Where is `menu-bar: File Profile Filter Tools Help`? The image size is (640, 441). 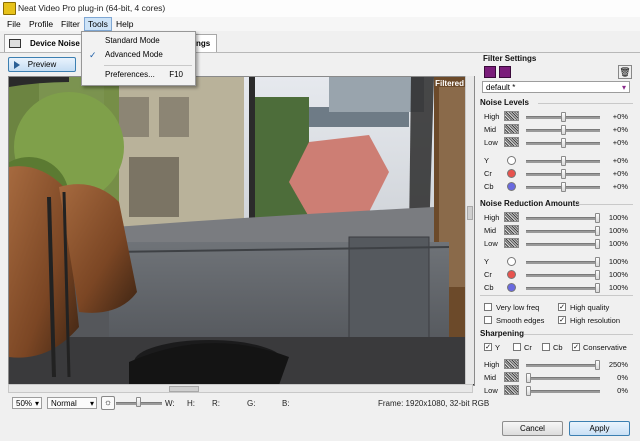 menu-bar: File Profile Filter Tools Help is located at coordinates (320, 24).